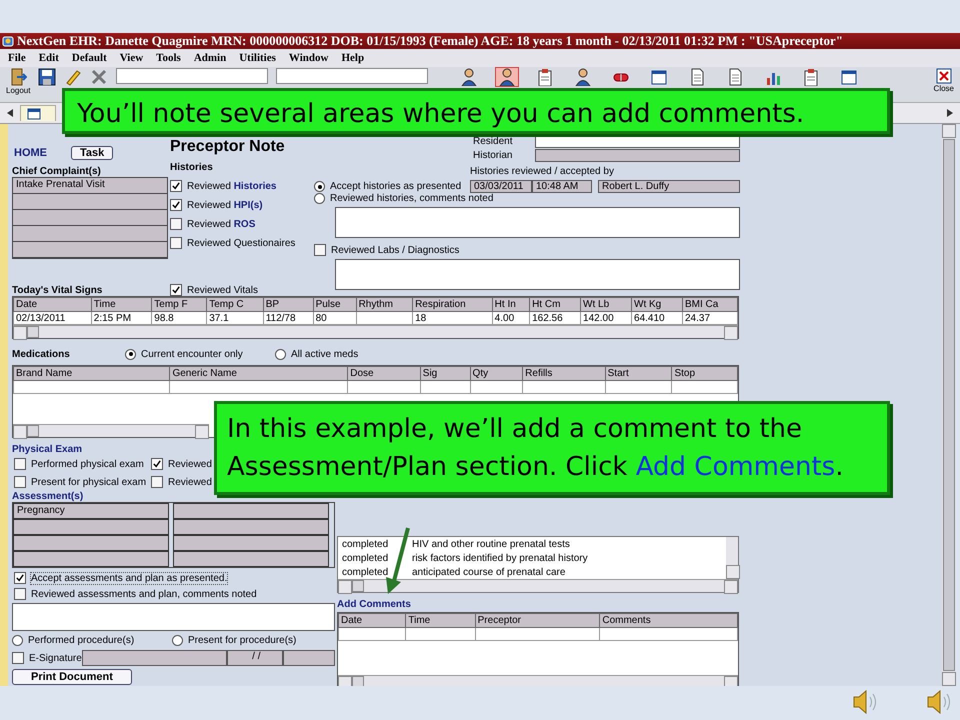  I want to click on column-header: Pulse, so click(334, 305).